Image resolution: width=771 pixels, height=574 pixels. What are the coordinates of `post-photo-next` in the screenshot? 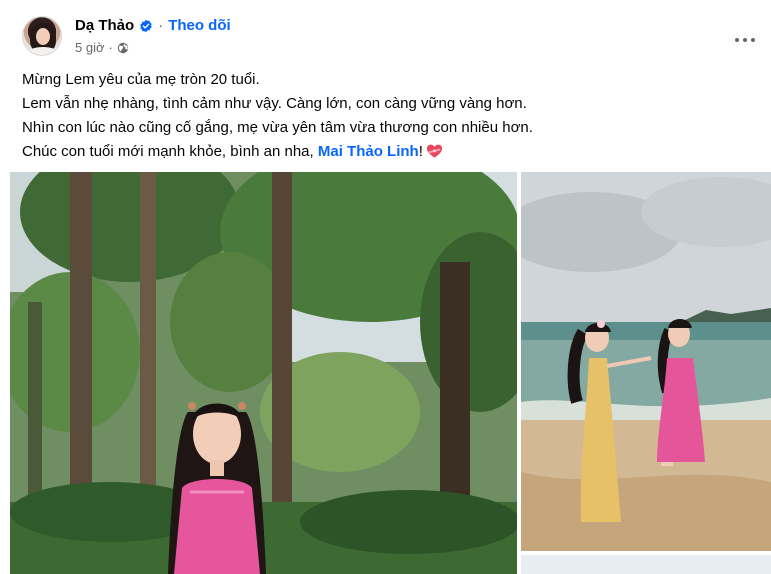 It's located at (646, 564).